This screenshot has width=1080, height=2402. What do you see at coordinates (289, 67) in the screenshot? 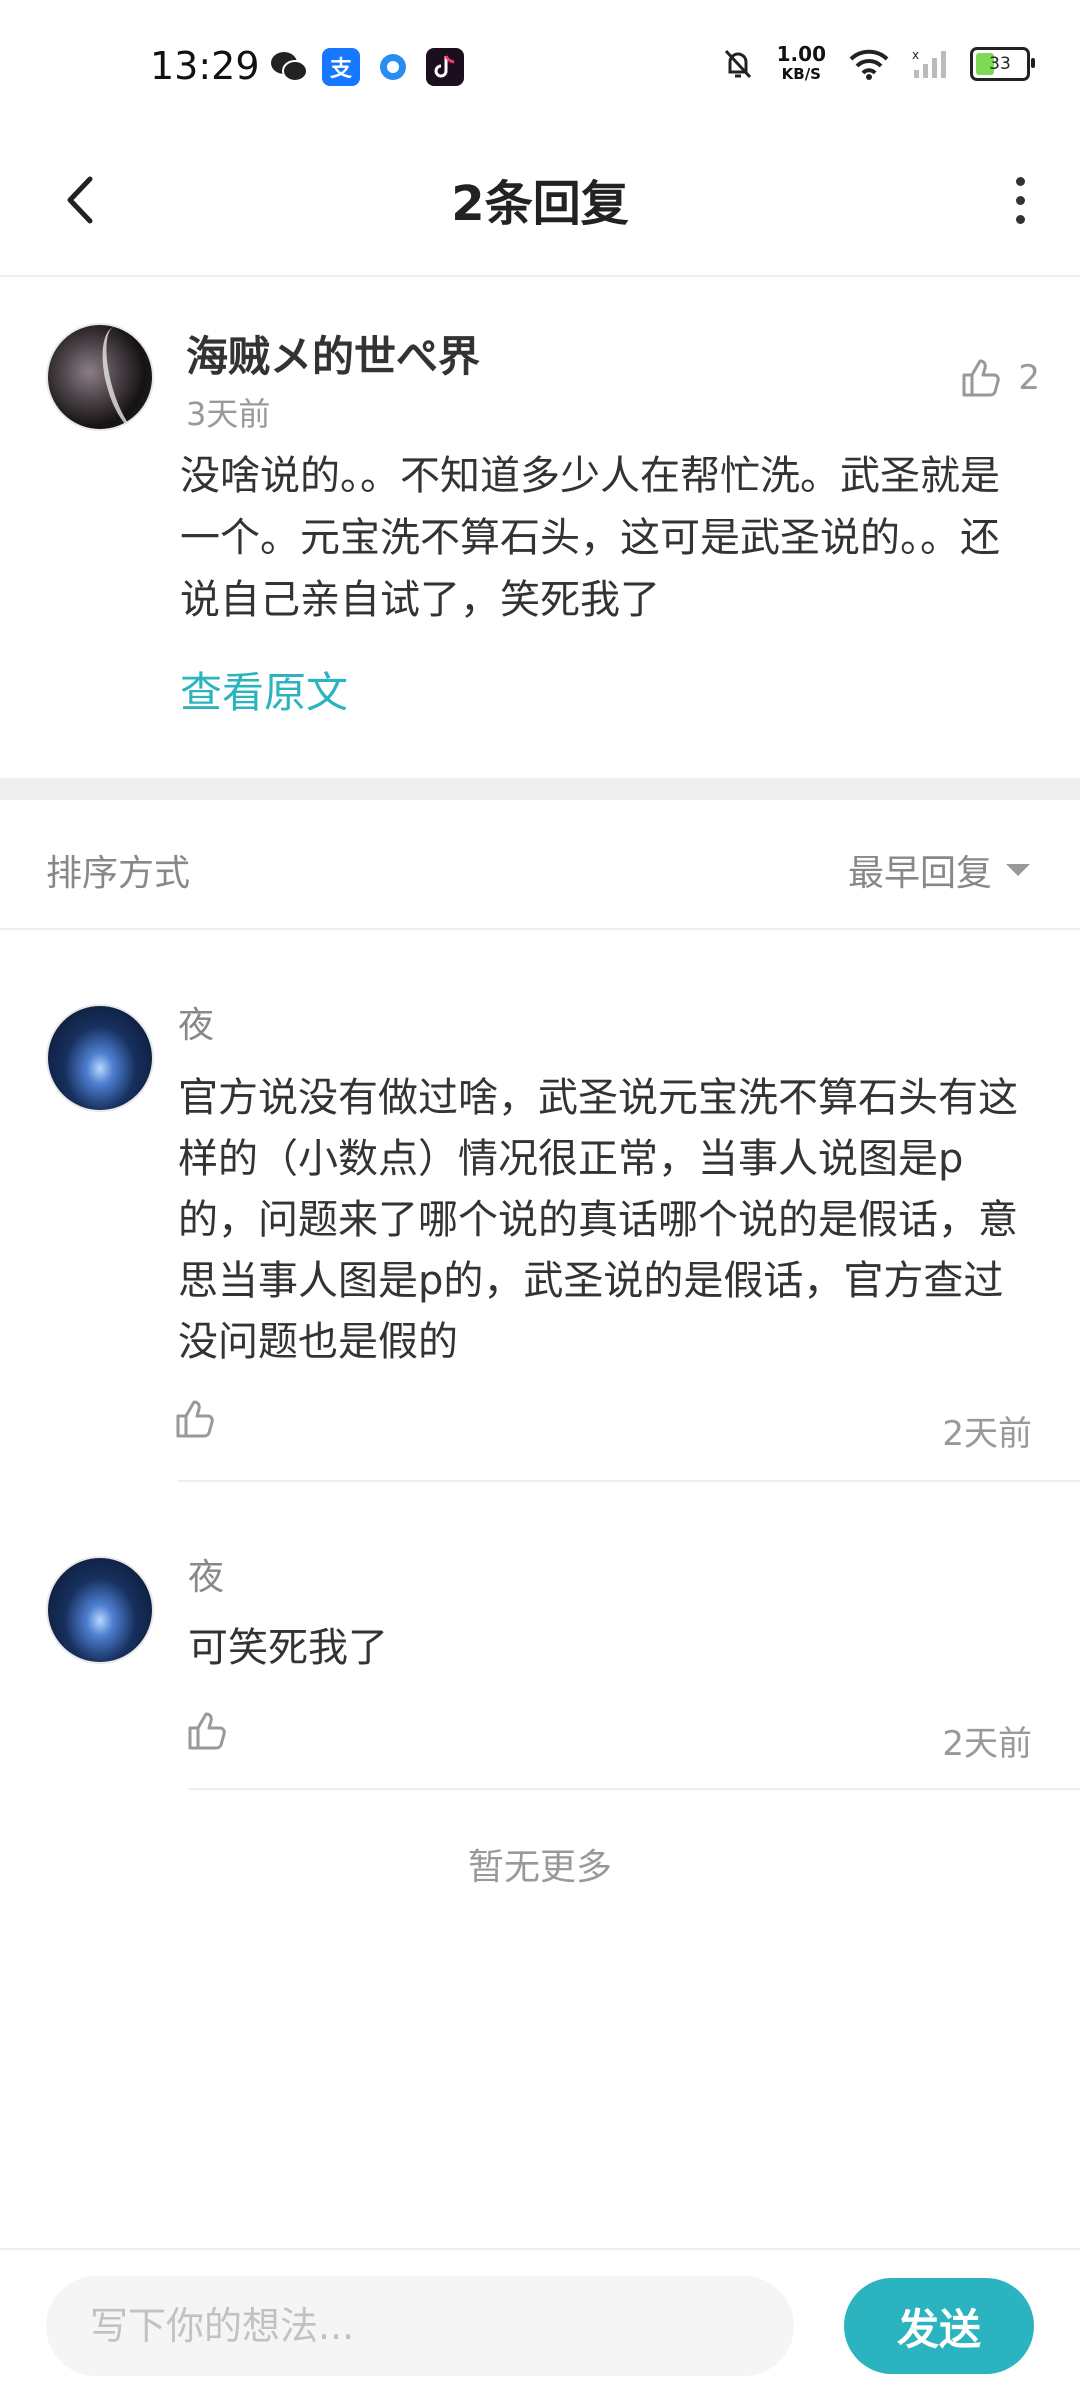
I see `wechat-icon` at bounding box center [289, 67].